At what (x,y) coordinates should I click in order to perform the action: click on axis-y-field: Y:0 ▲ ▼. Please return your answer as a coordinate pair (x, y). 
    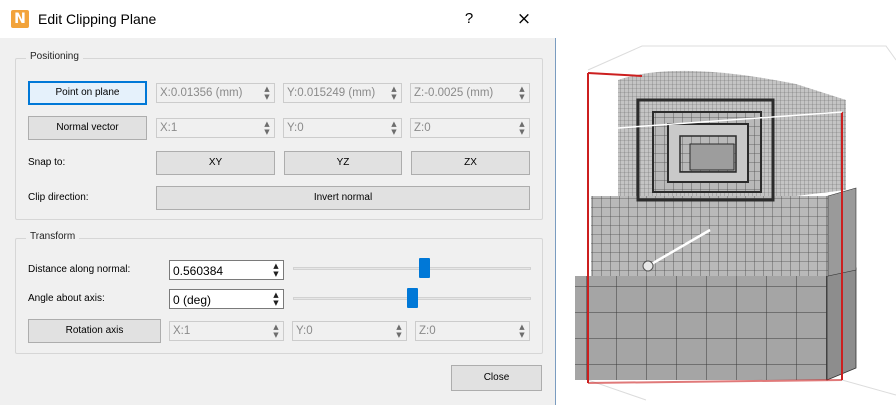
    Looking at the image, I should click on (349, 331).